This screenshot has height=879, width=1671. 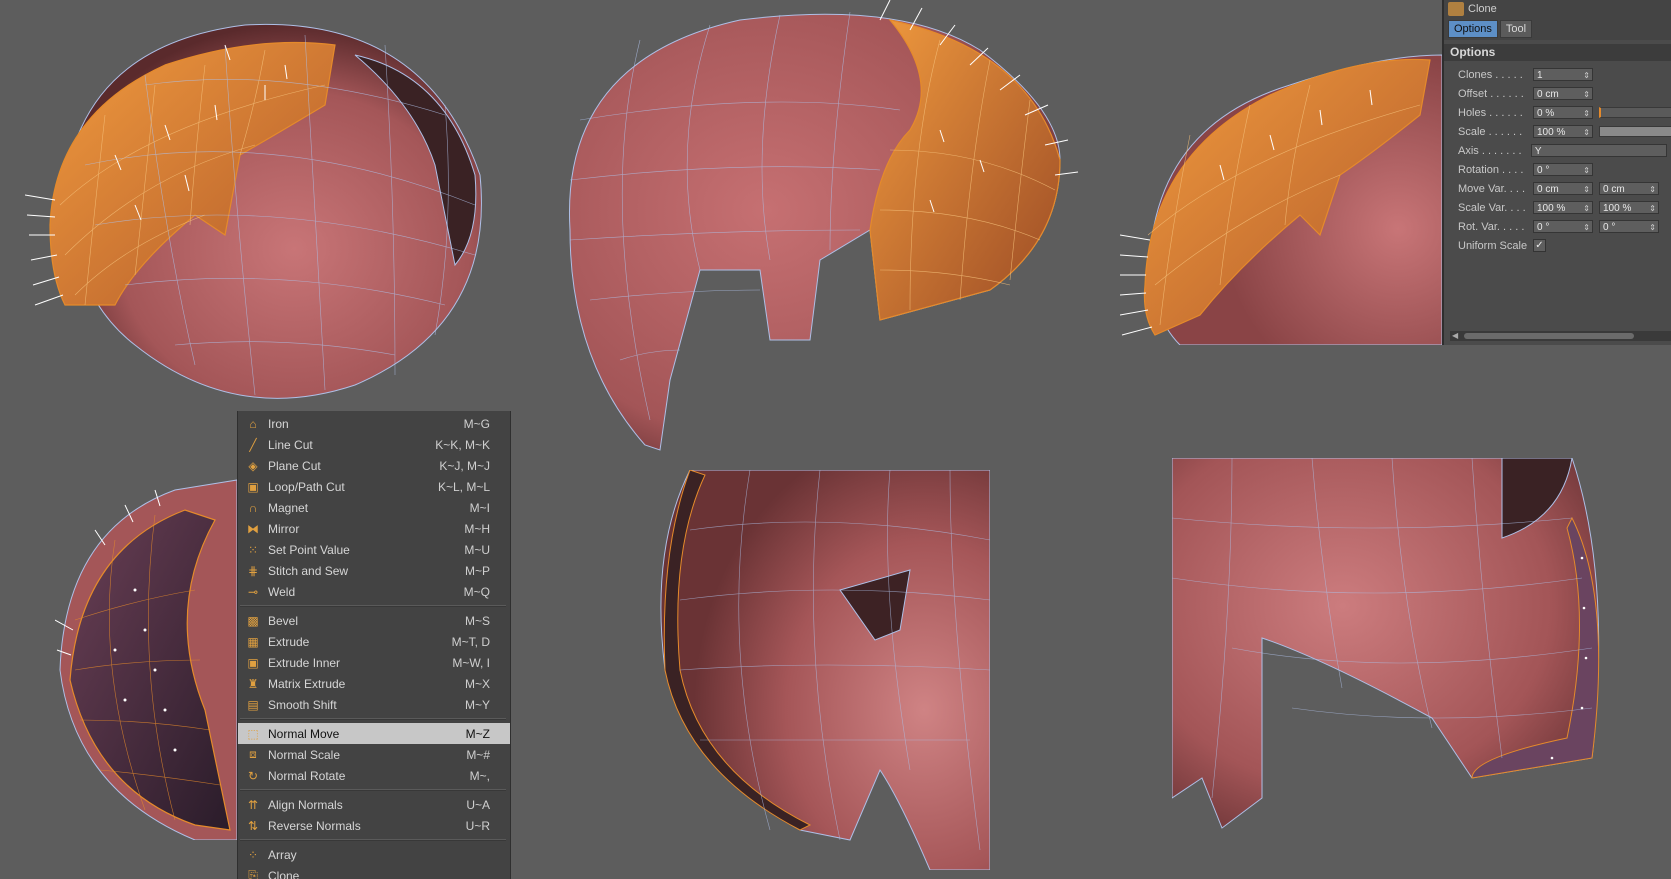 I want to click on viewport-bottom-center, so click(x=820, y=670).